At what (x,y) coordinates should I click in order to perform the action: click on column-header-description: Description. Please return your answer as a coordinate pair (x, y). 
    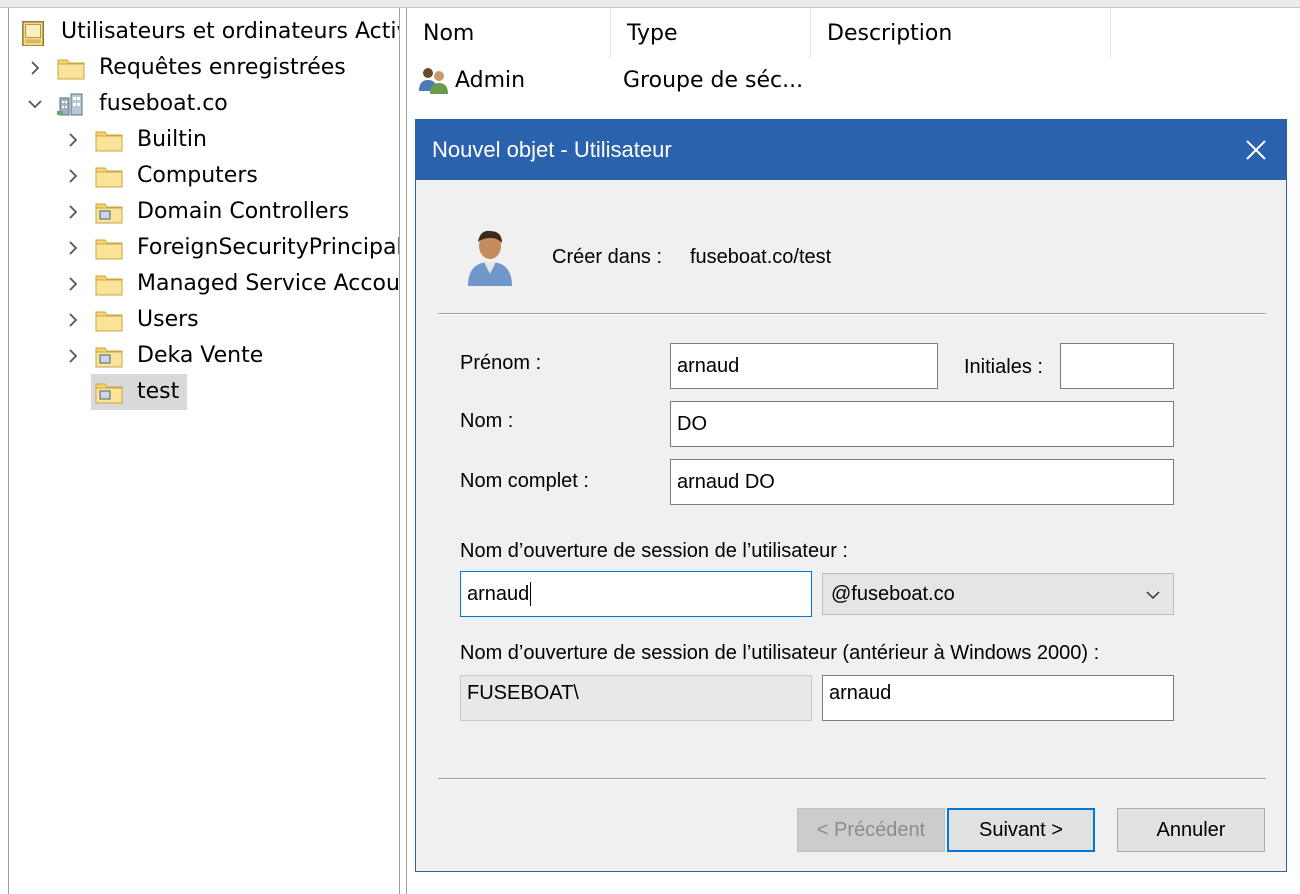
    Looking at the image, I should click on (961, 33).